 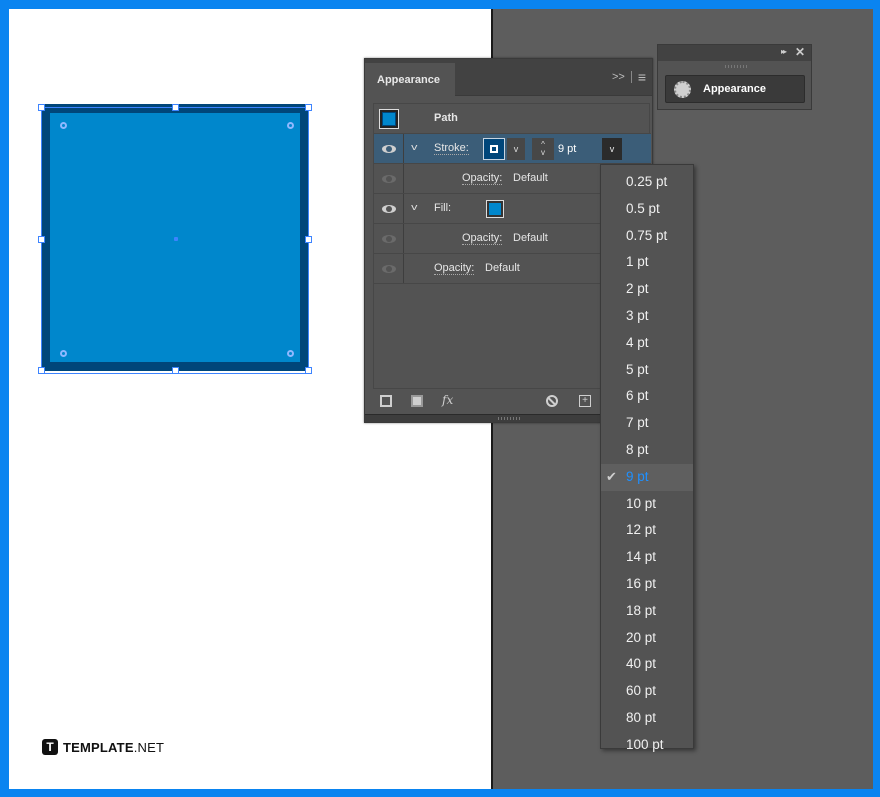 I want to click on stroke-weight-option: 7 pt, so click(x=647, y=423).